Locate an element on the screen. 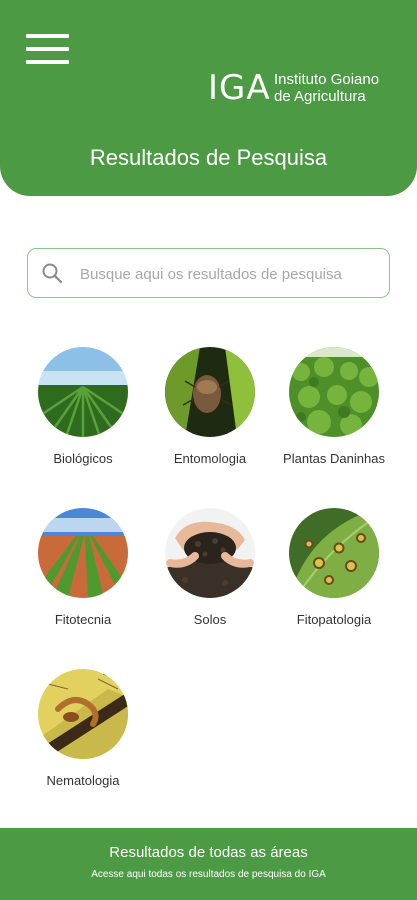 The image size is (417, 900). diseased-leaf-icon is located at coordinates (334, 553).